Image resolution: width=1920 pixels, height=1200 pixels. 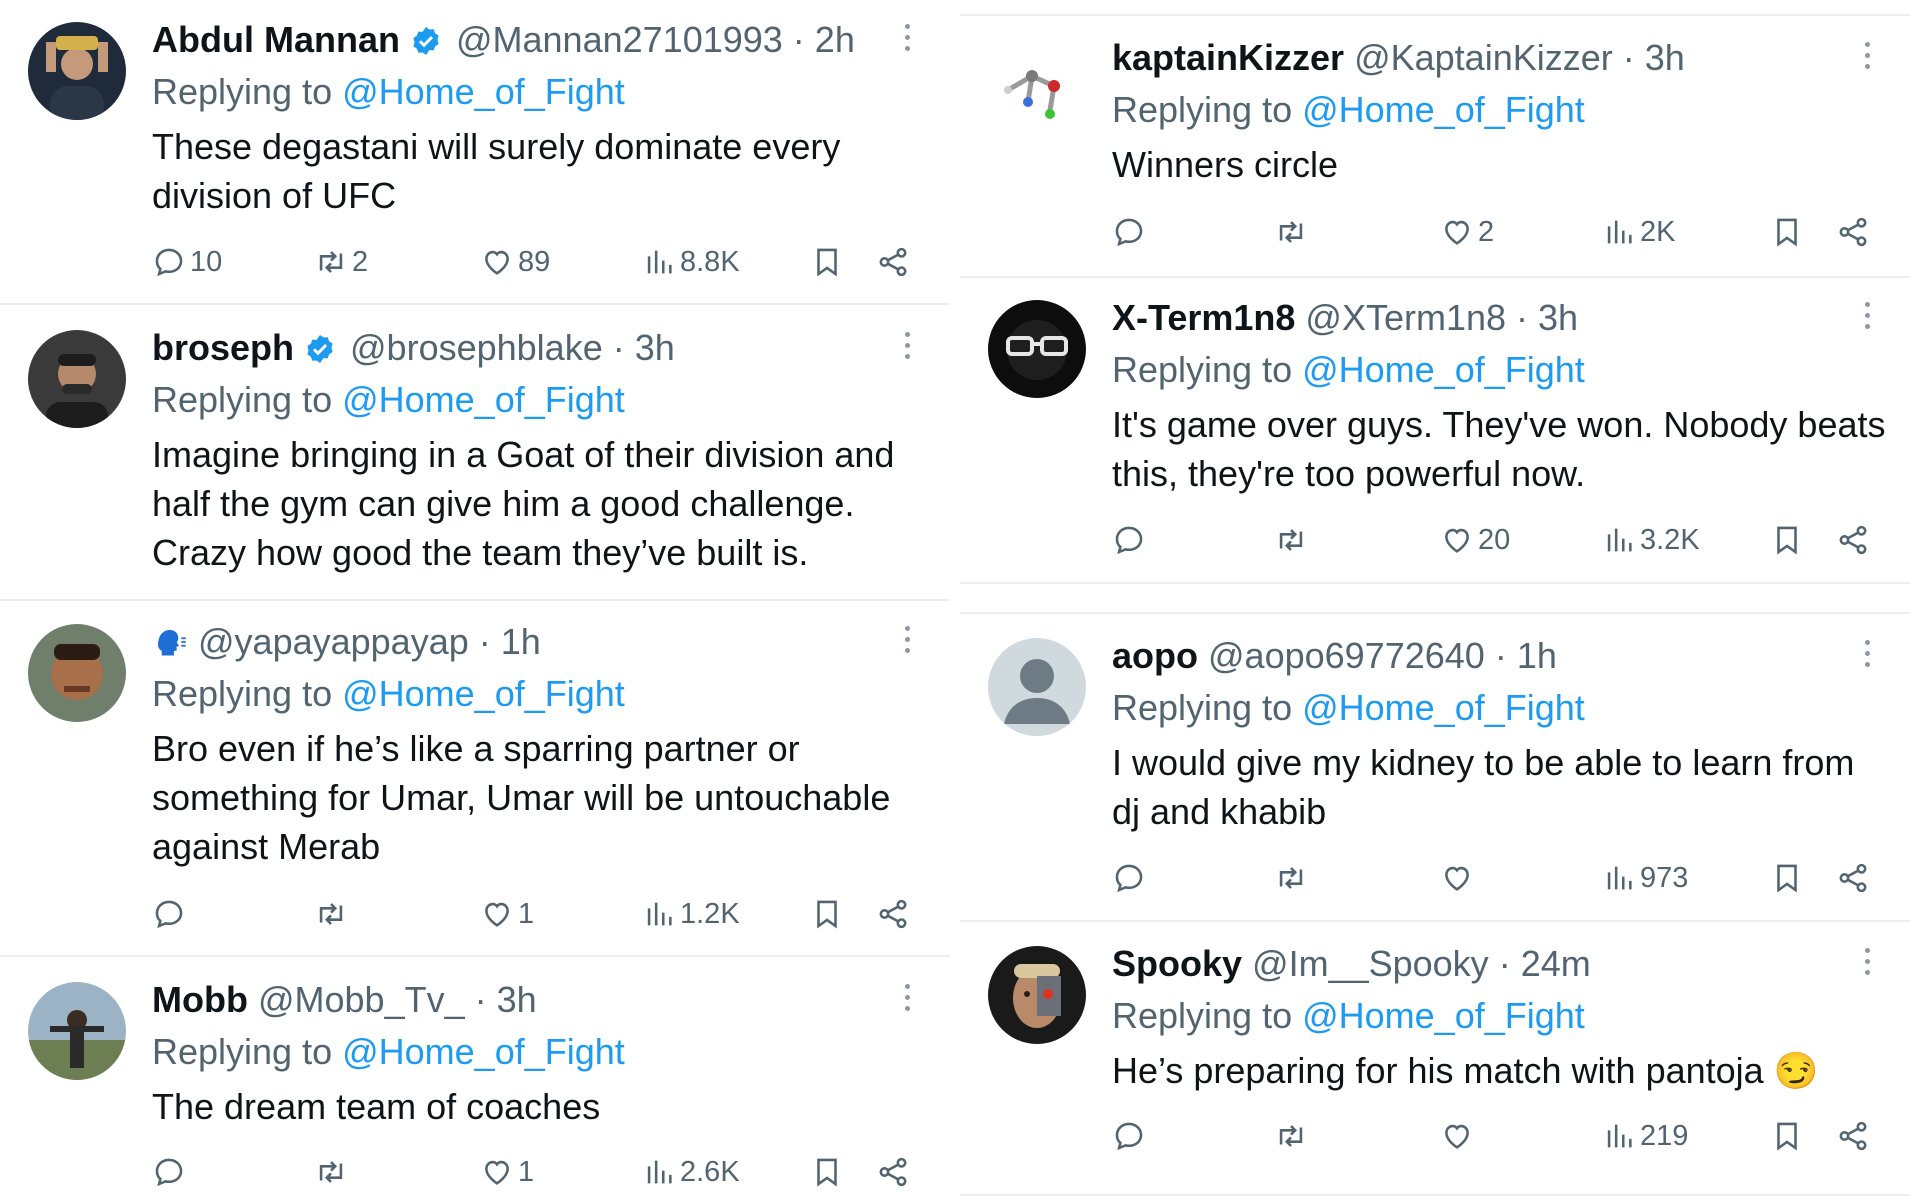 What do you see at coordinates (476, 347) in the screenshot?
I see `user-handle: @brosephblake` at bounding box center [476, 347].